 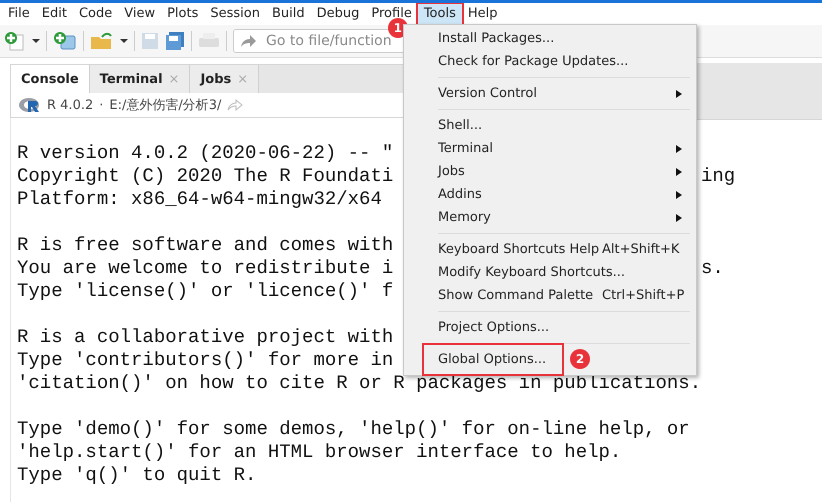 What do you see at coordinates (175, 41) in the screenshot?
I see `save-all-icon` at bounding box center [175, 41].